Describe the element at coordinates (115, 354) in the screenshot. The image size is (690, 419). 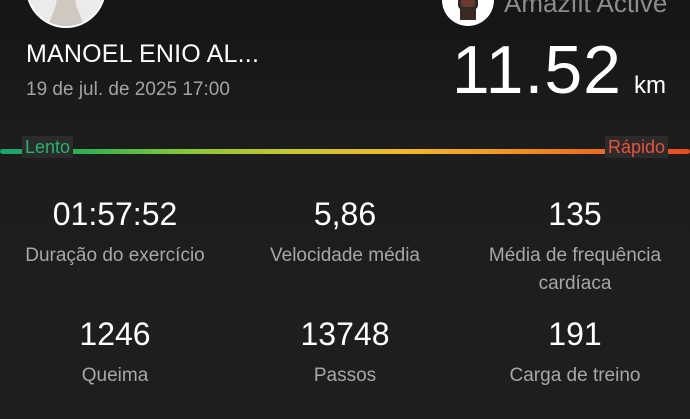
I see `stat-calories: 1246 Queima` at that location.